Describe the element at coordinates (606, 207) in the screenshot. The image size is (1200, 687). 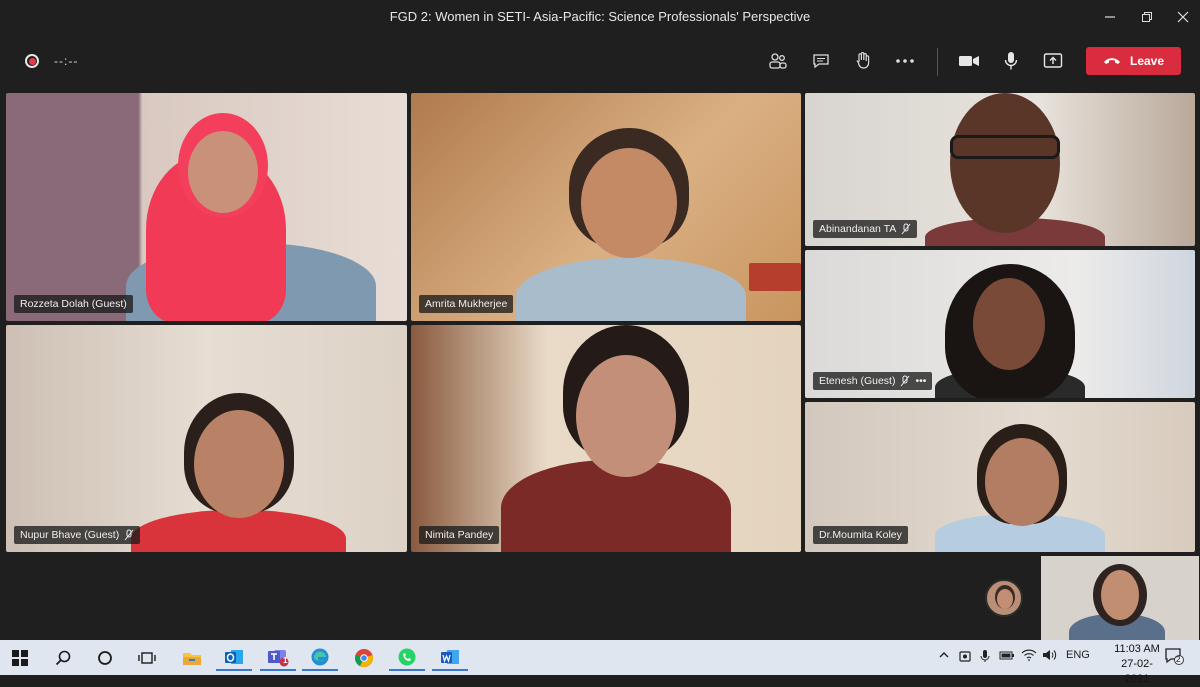
I see `video-tile: Amrita Mukherjee` at that location.